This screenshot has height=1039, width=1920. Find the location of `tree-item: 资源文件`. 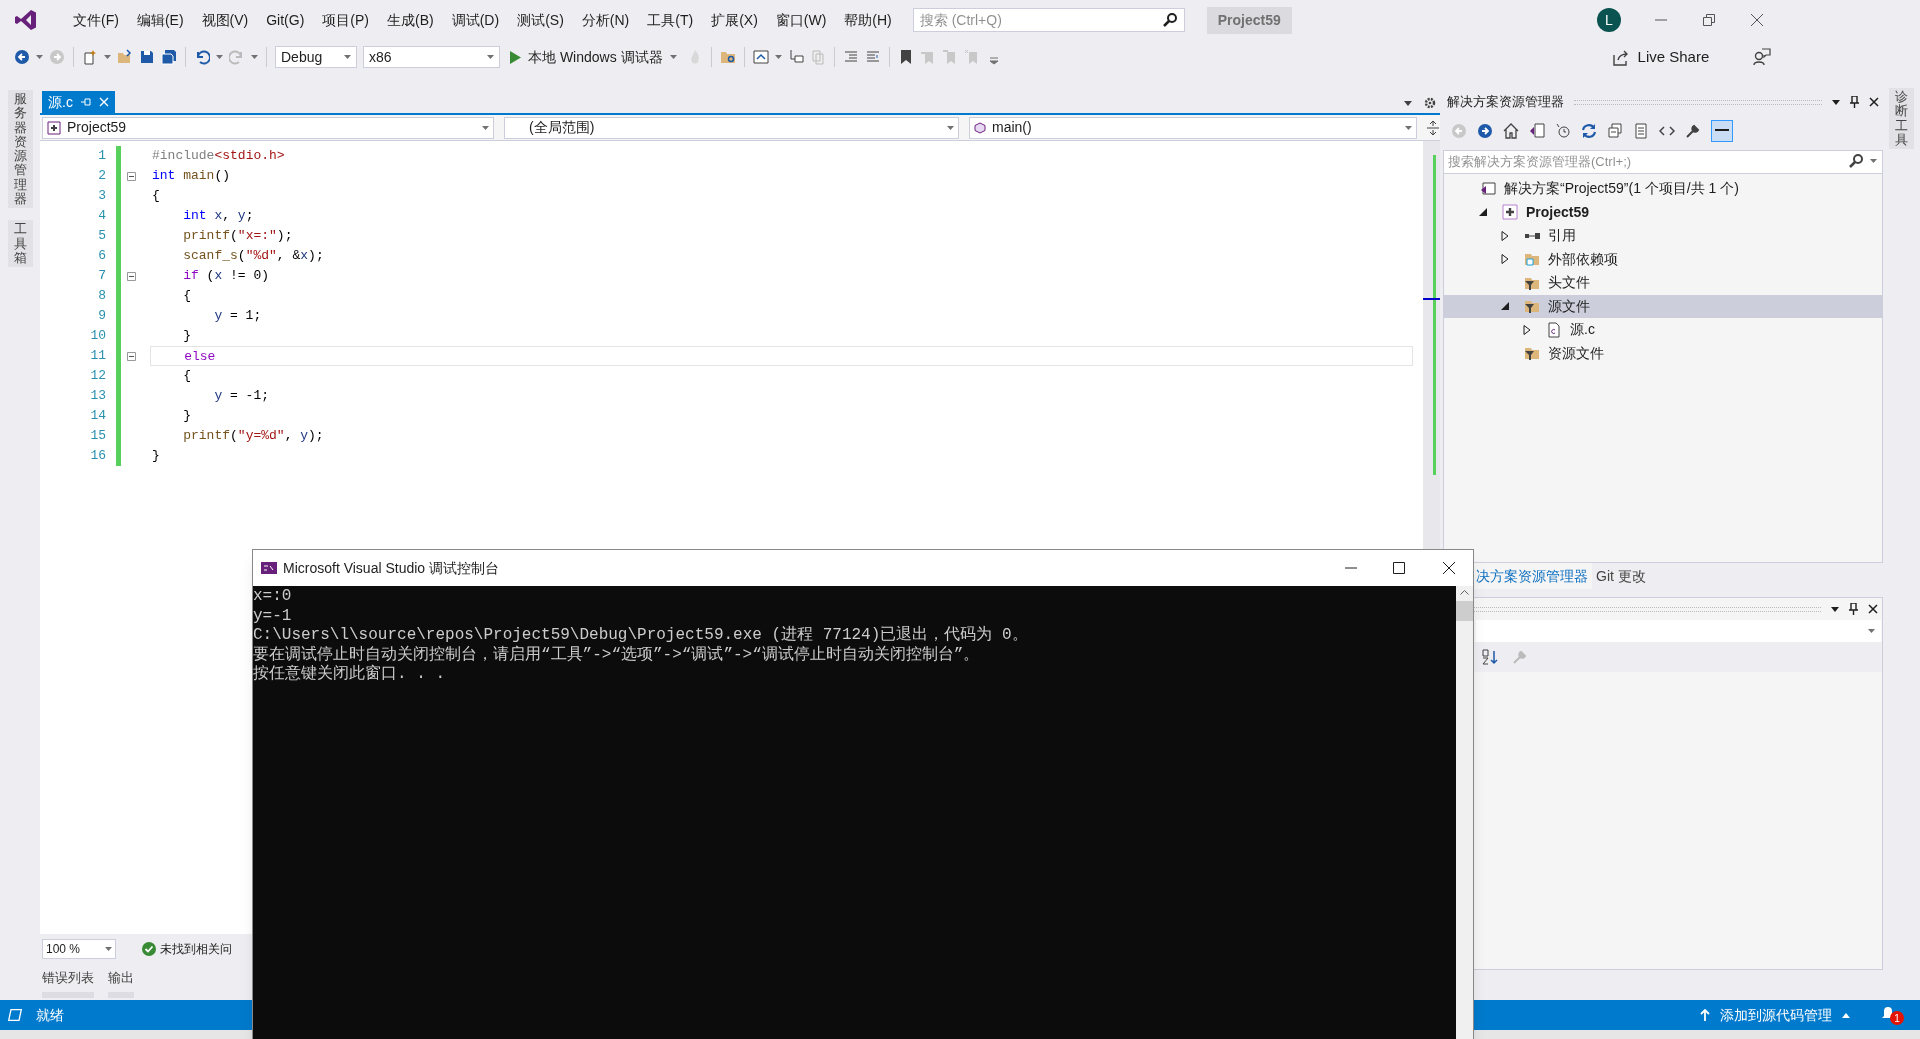

tree-item: 资源文件 is located at coordinates (1663, 353).